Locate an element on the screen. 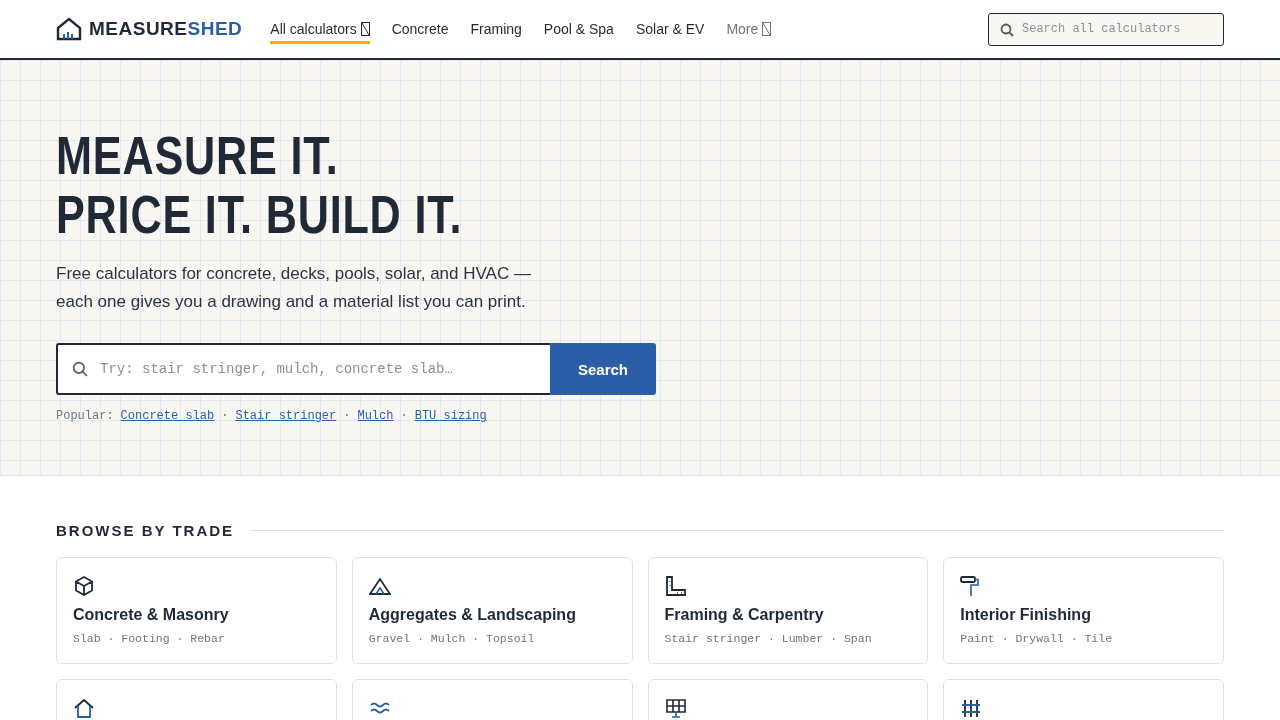 The width and height of the screenshot is (1280, 720). category-card: Framing & Carpentry Stair stringer · Lumber · Span is located at coordinates (788, 610).